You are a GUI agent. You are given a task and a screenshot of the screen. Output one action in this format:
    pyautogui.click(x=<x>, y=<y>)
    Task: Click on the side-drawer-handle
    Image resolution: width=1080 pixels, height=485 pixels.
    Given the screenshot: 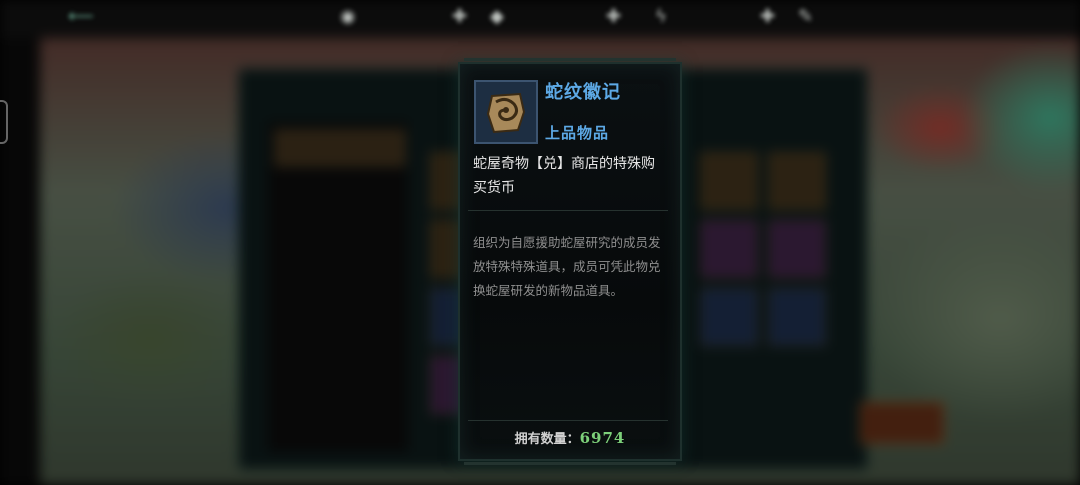 What is the action you would take?
    pyautogui.click(x=4, y=122)
    